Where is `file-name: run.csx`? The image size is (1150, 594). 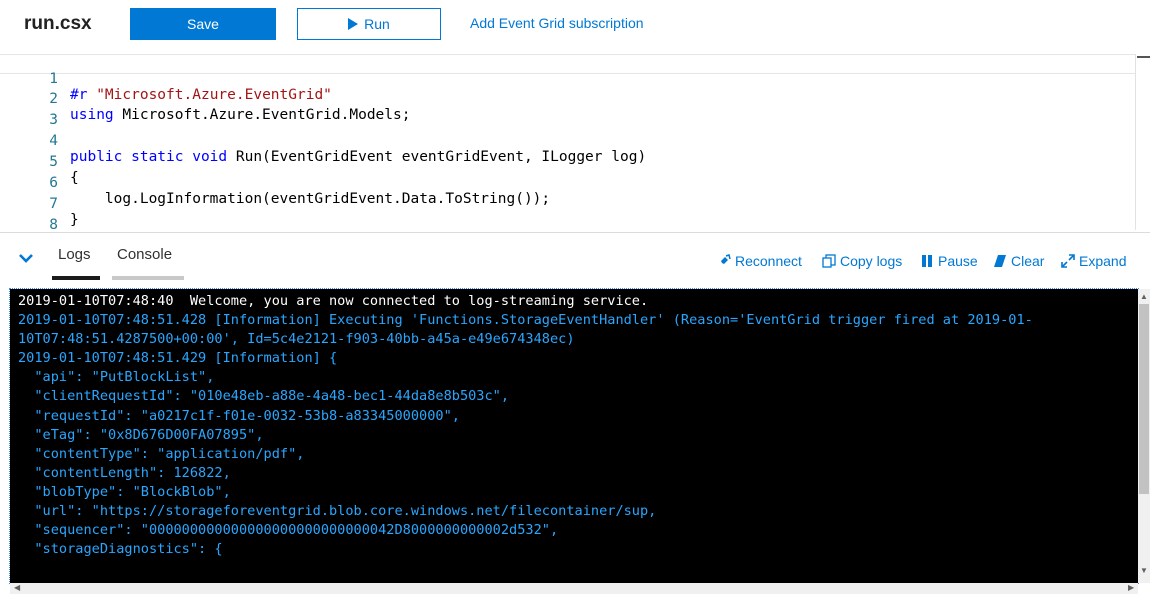 file-name: run.csx is located at coordinates (58, 23).